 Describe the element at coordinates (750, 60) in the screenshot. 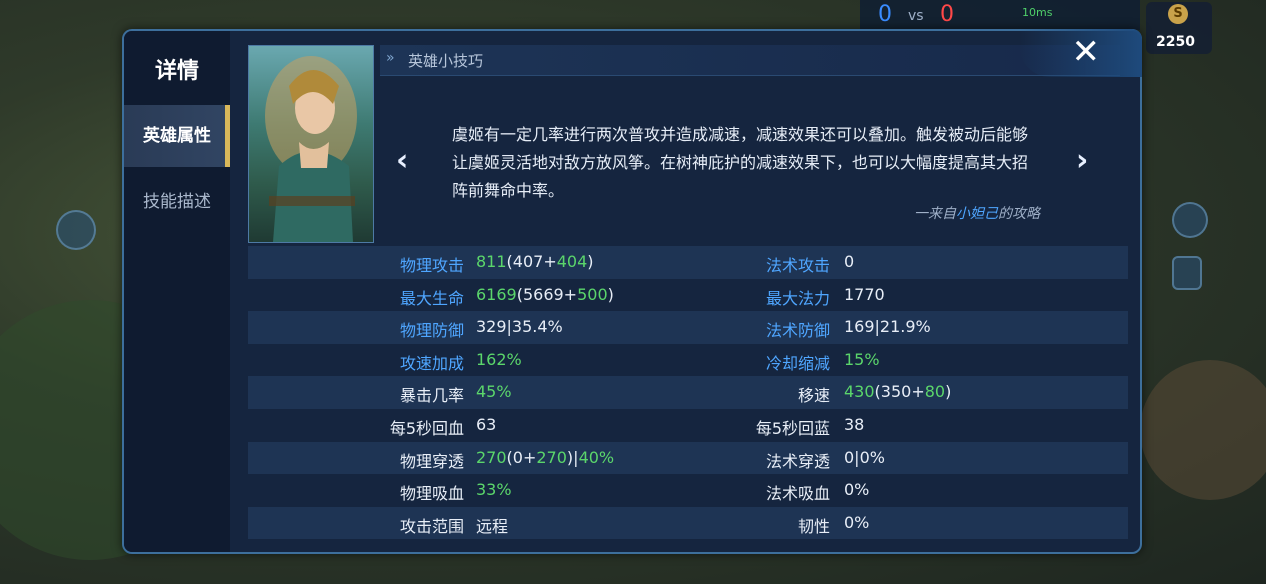

I see `hero-tips-header: » 英雄小技巧` at that location.